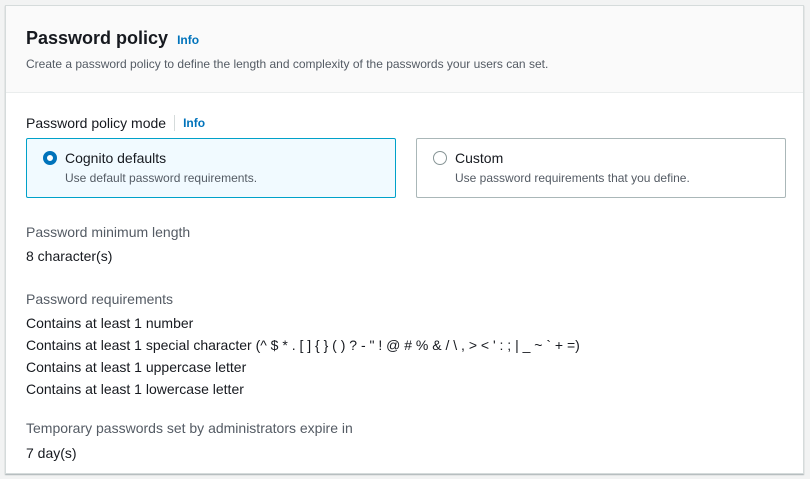 The width and height of the screenshot is (810, 479). What do you see at coordinates (96, 123) in the screenshot?
I see `mode-label: Password policy mode` at bounding box center [96, 123].